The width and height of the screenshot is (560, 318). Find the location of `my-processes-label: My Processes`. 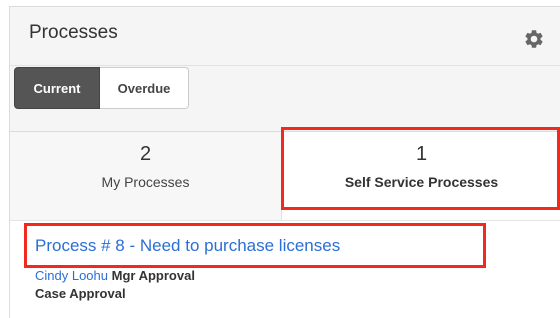

my-processes-label: My Processes is located at coordinates (145, 182).